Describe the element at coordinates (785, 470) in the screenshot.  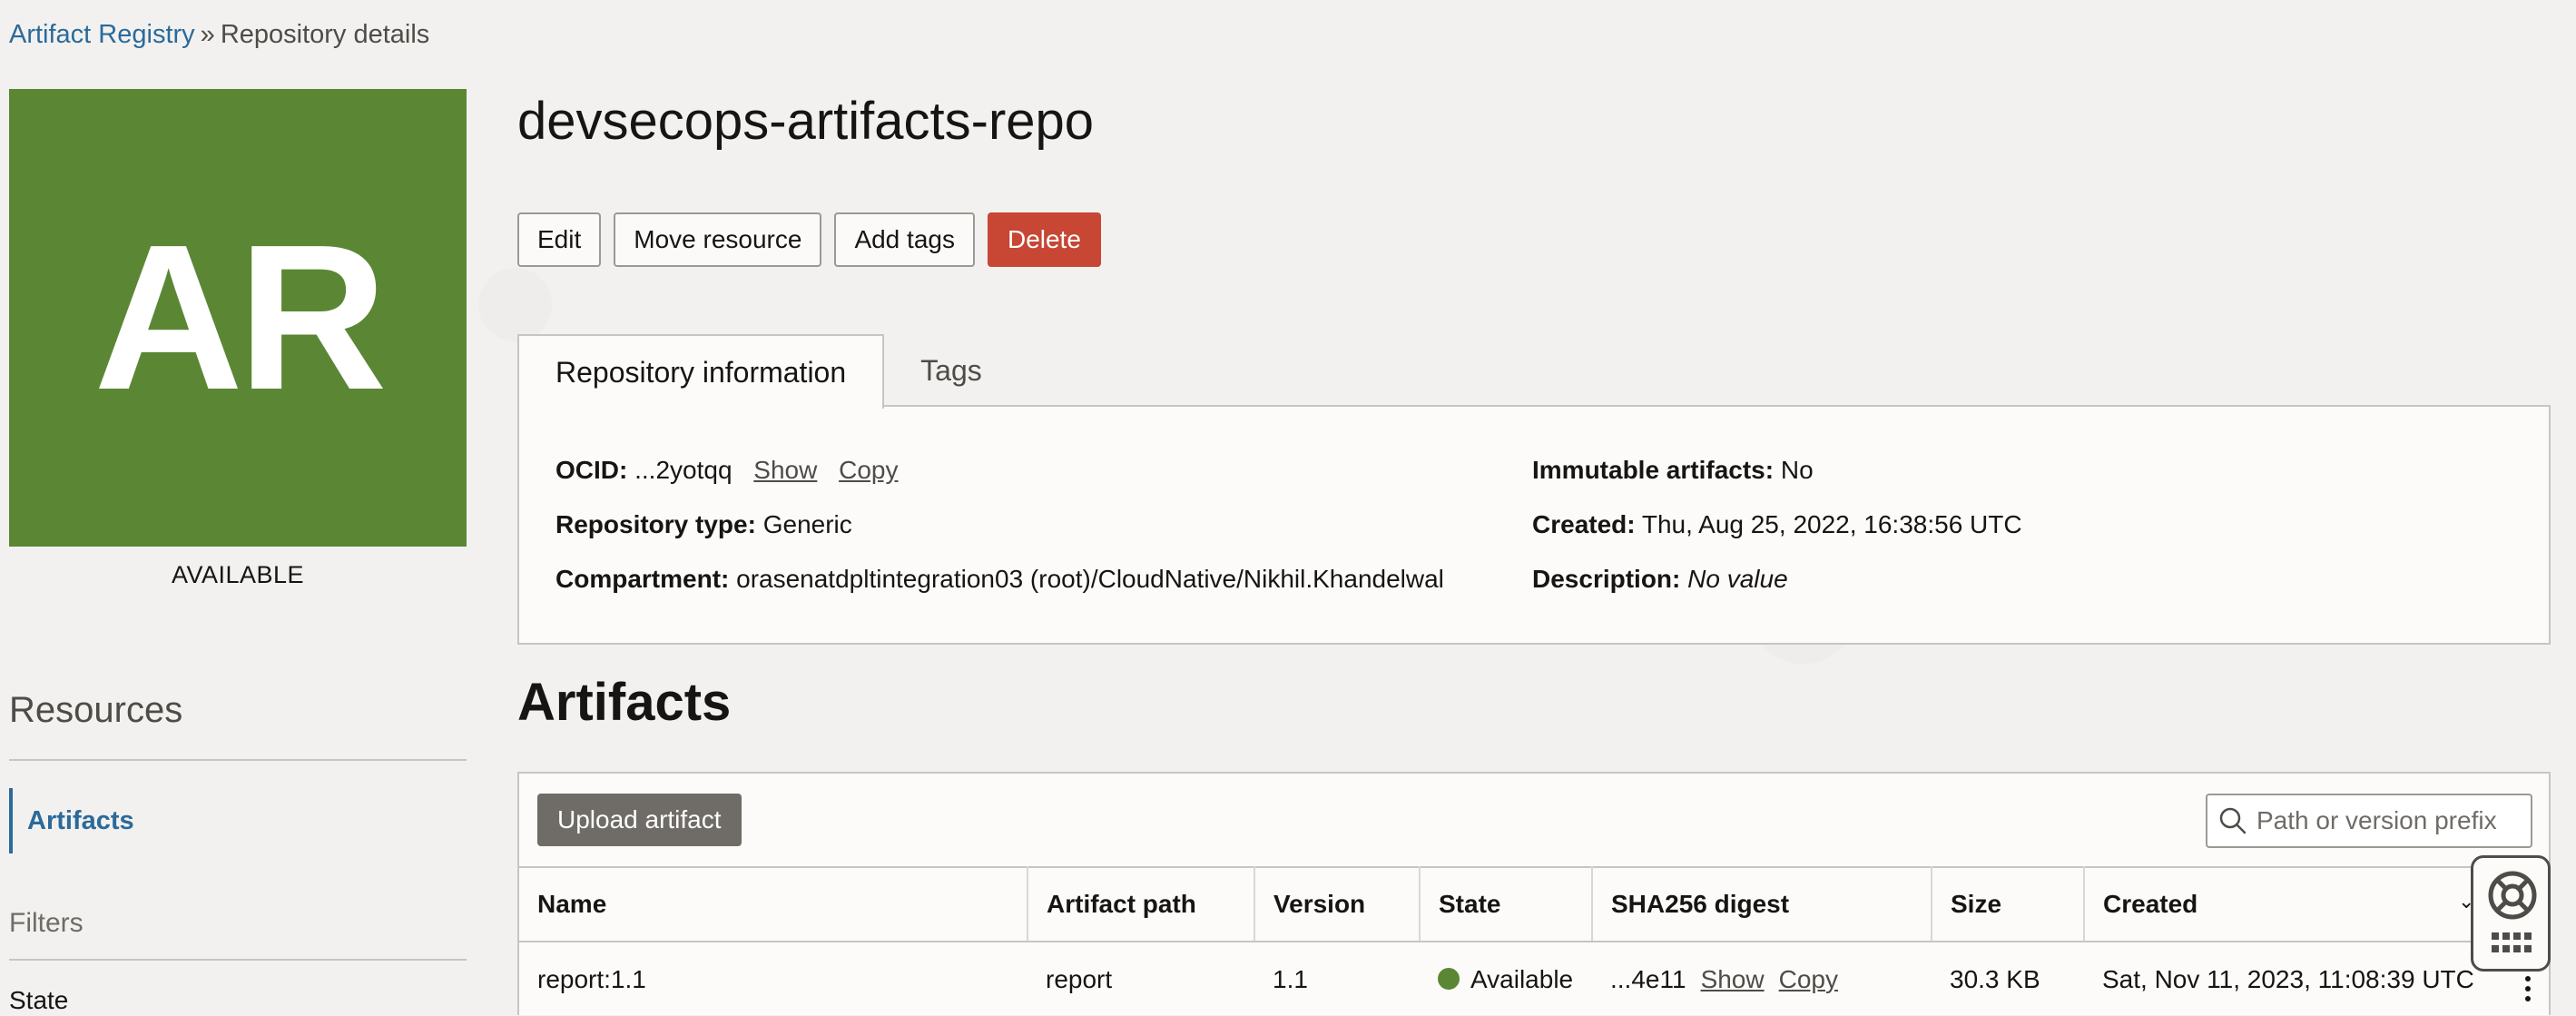
I see `ocid-show-link: Show` at that location.